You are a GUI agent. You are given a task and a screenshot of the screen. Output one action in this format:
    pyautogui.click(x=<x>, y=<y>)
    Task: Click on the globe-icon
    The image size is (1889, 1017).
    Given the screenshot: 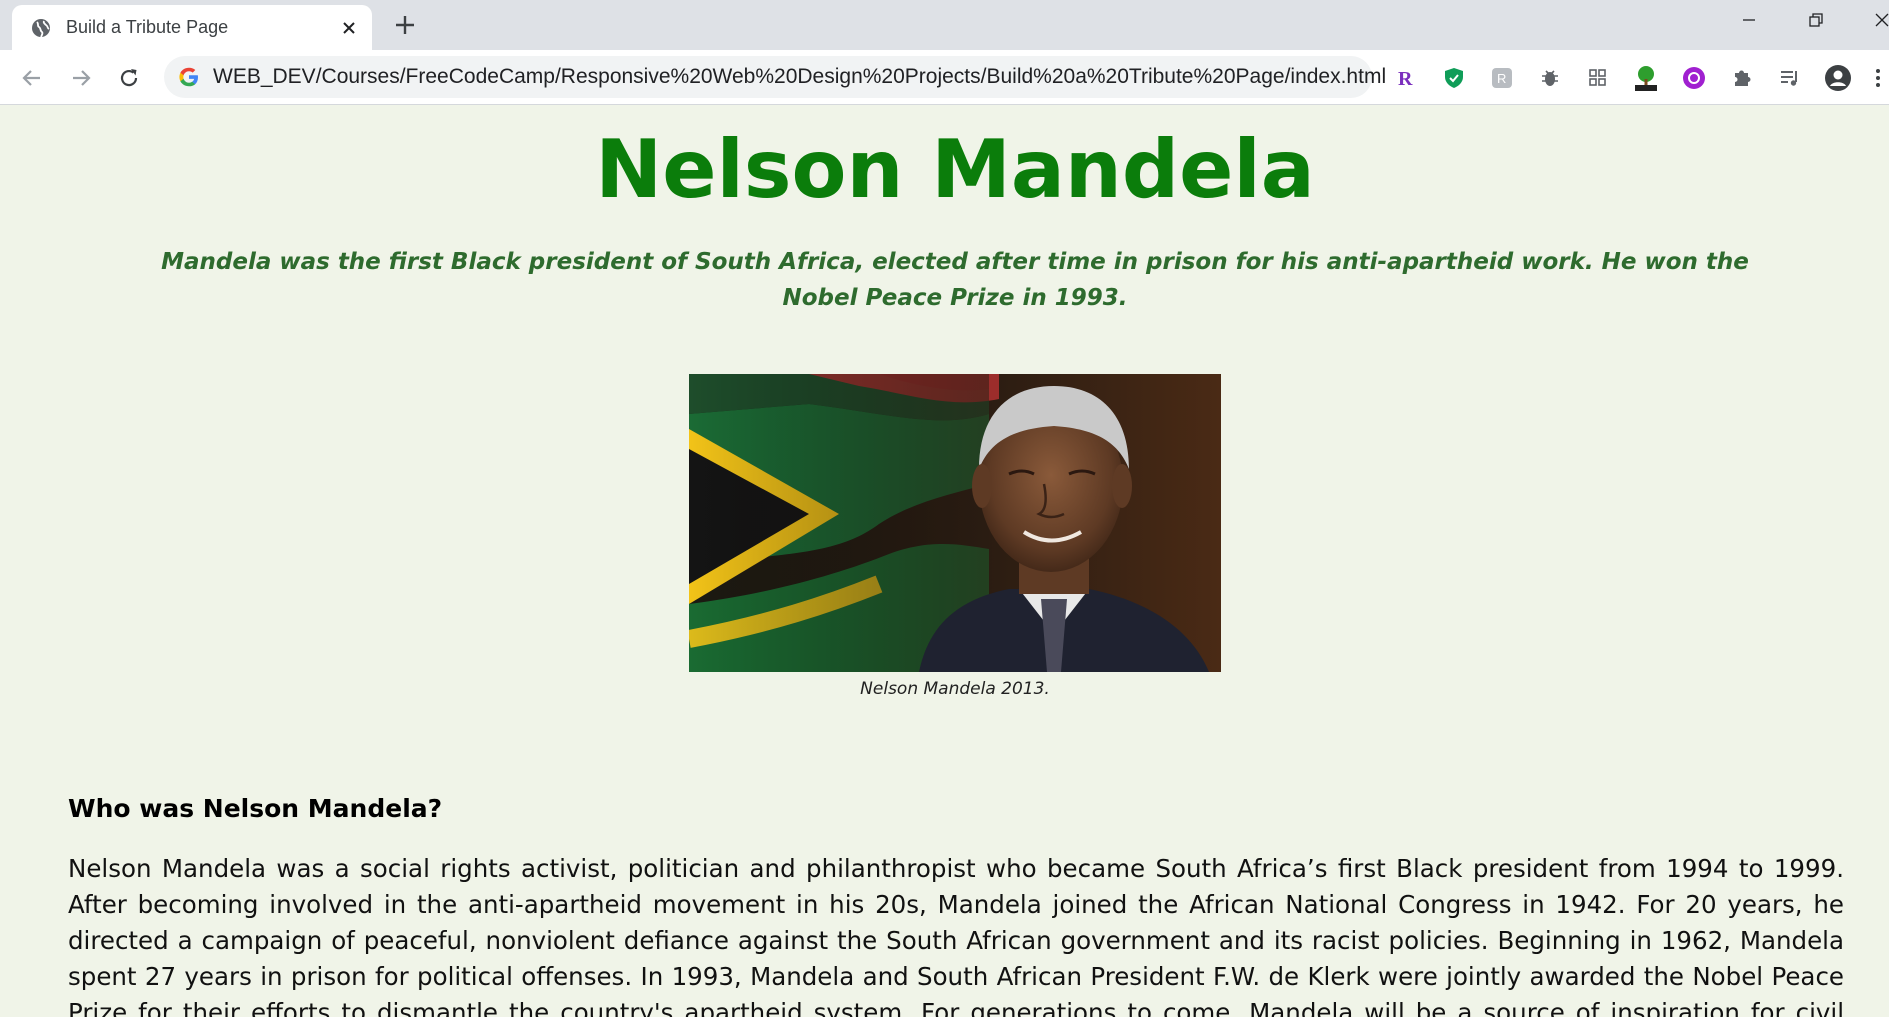 What is the action you would take?
    pyautogui.click(x=41, y=28)
    